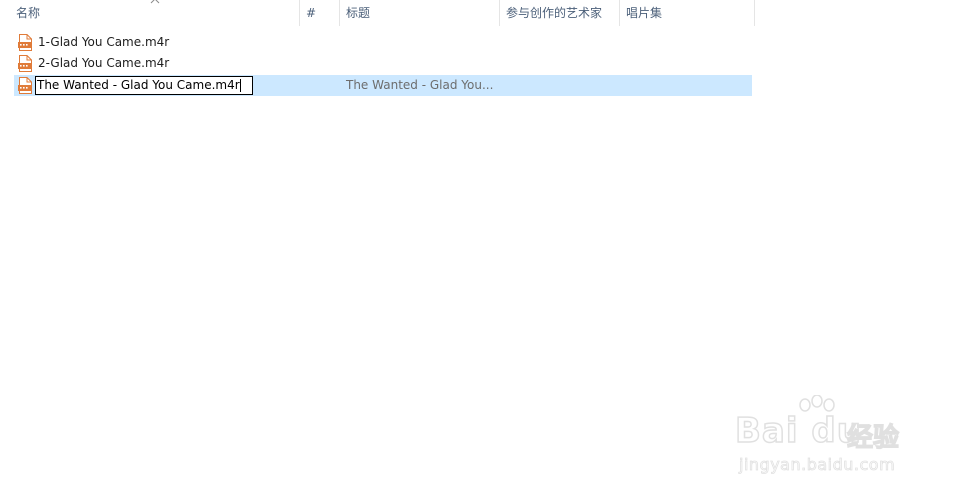 The height and width of the screenshot is (502, 963). I want to click on column-header-album-label: 唱片集, so click(644, 13).